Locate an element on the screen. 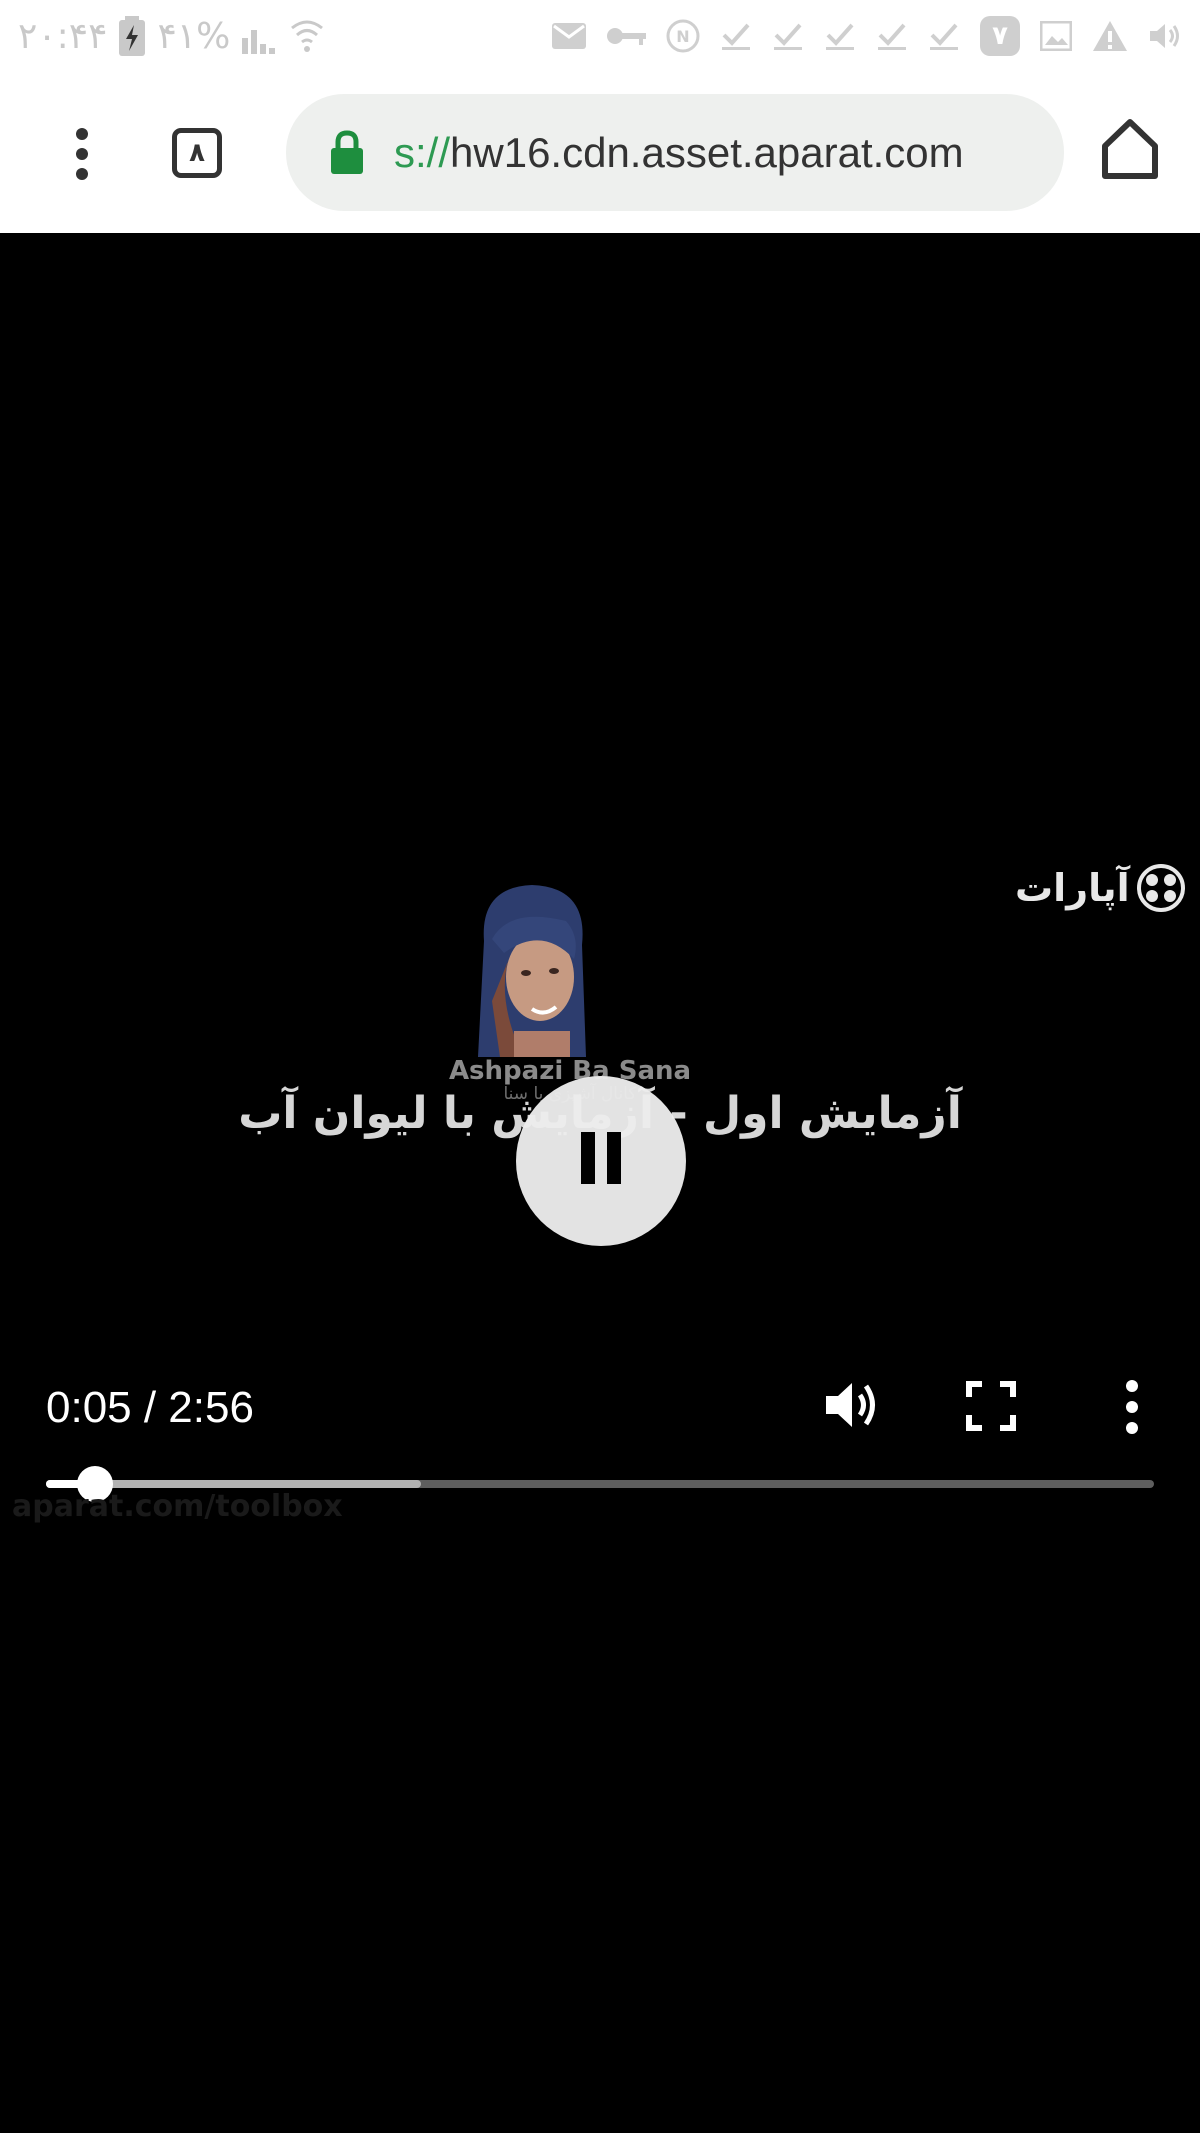 The height and width of the screenshot is (2133, 1200). time-display: 0:05 / 2:56 is located at coordinates (150, 1407).